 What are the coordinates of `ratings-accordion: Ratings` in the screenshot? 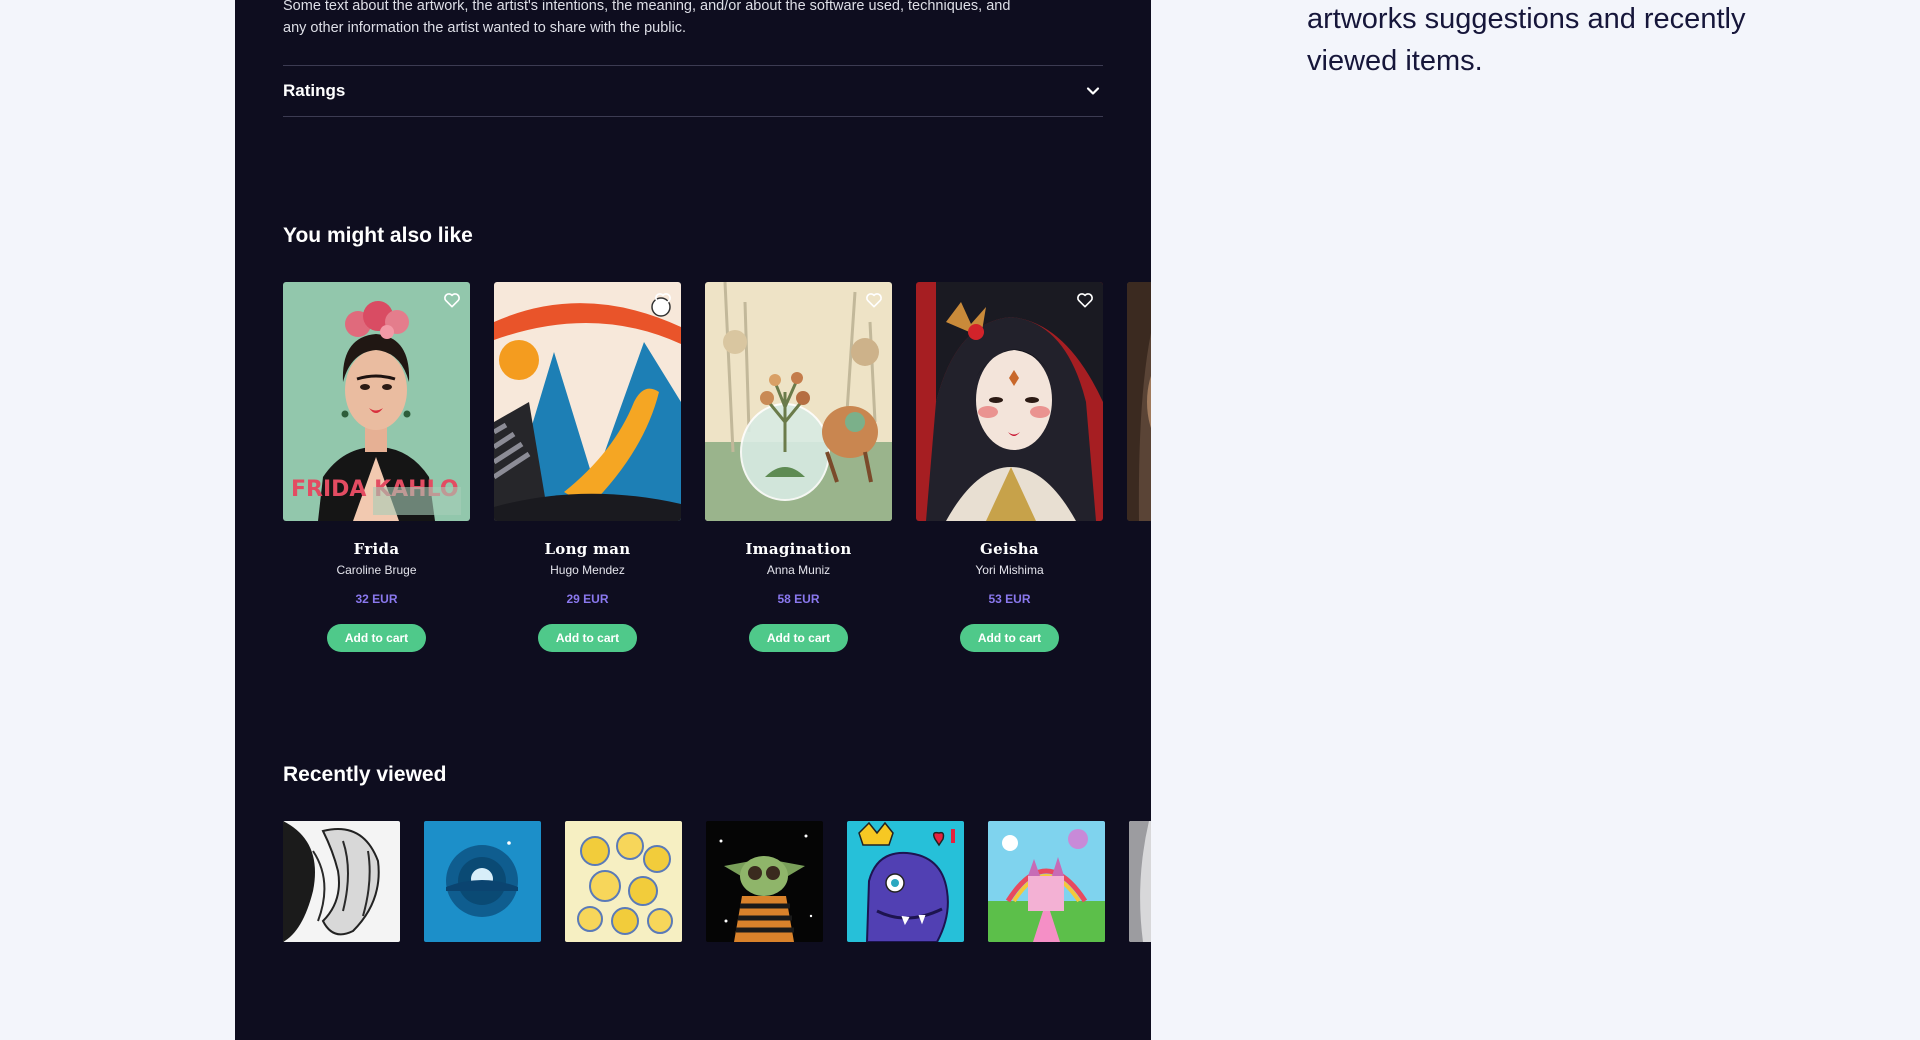 It's located at (693, 91).